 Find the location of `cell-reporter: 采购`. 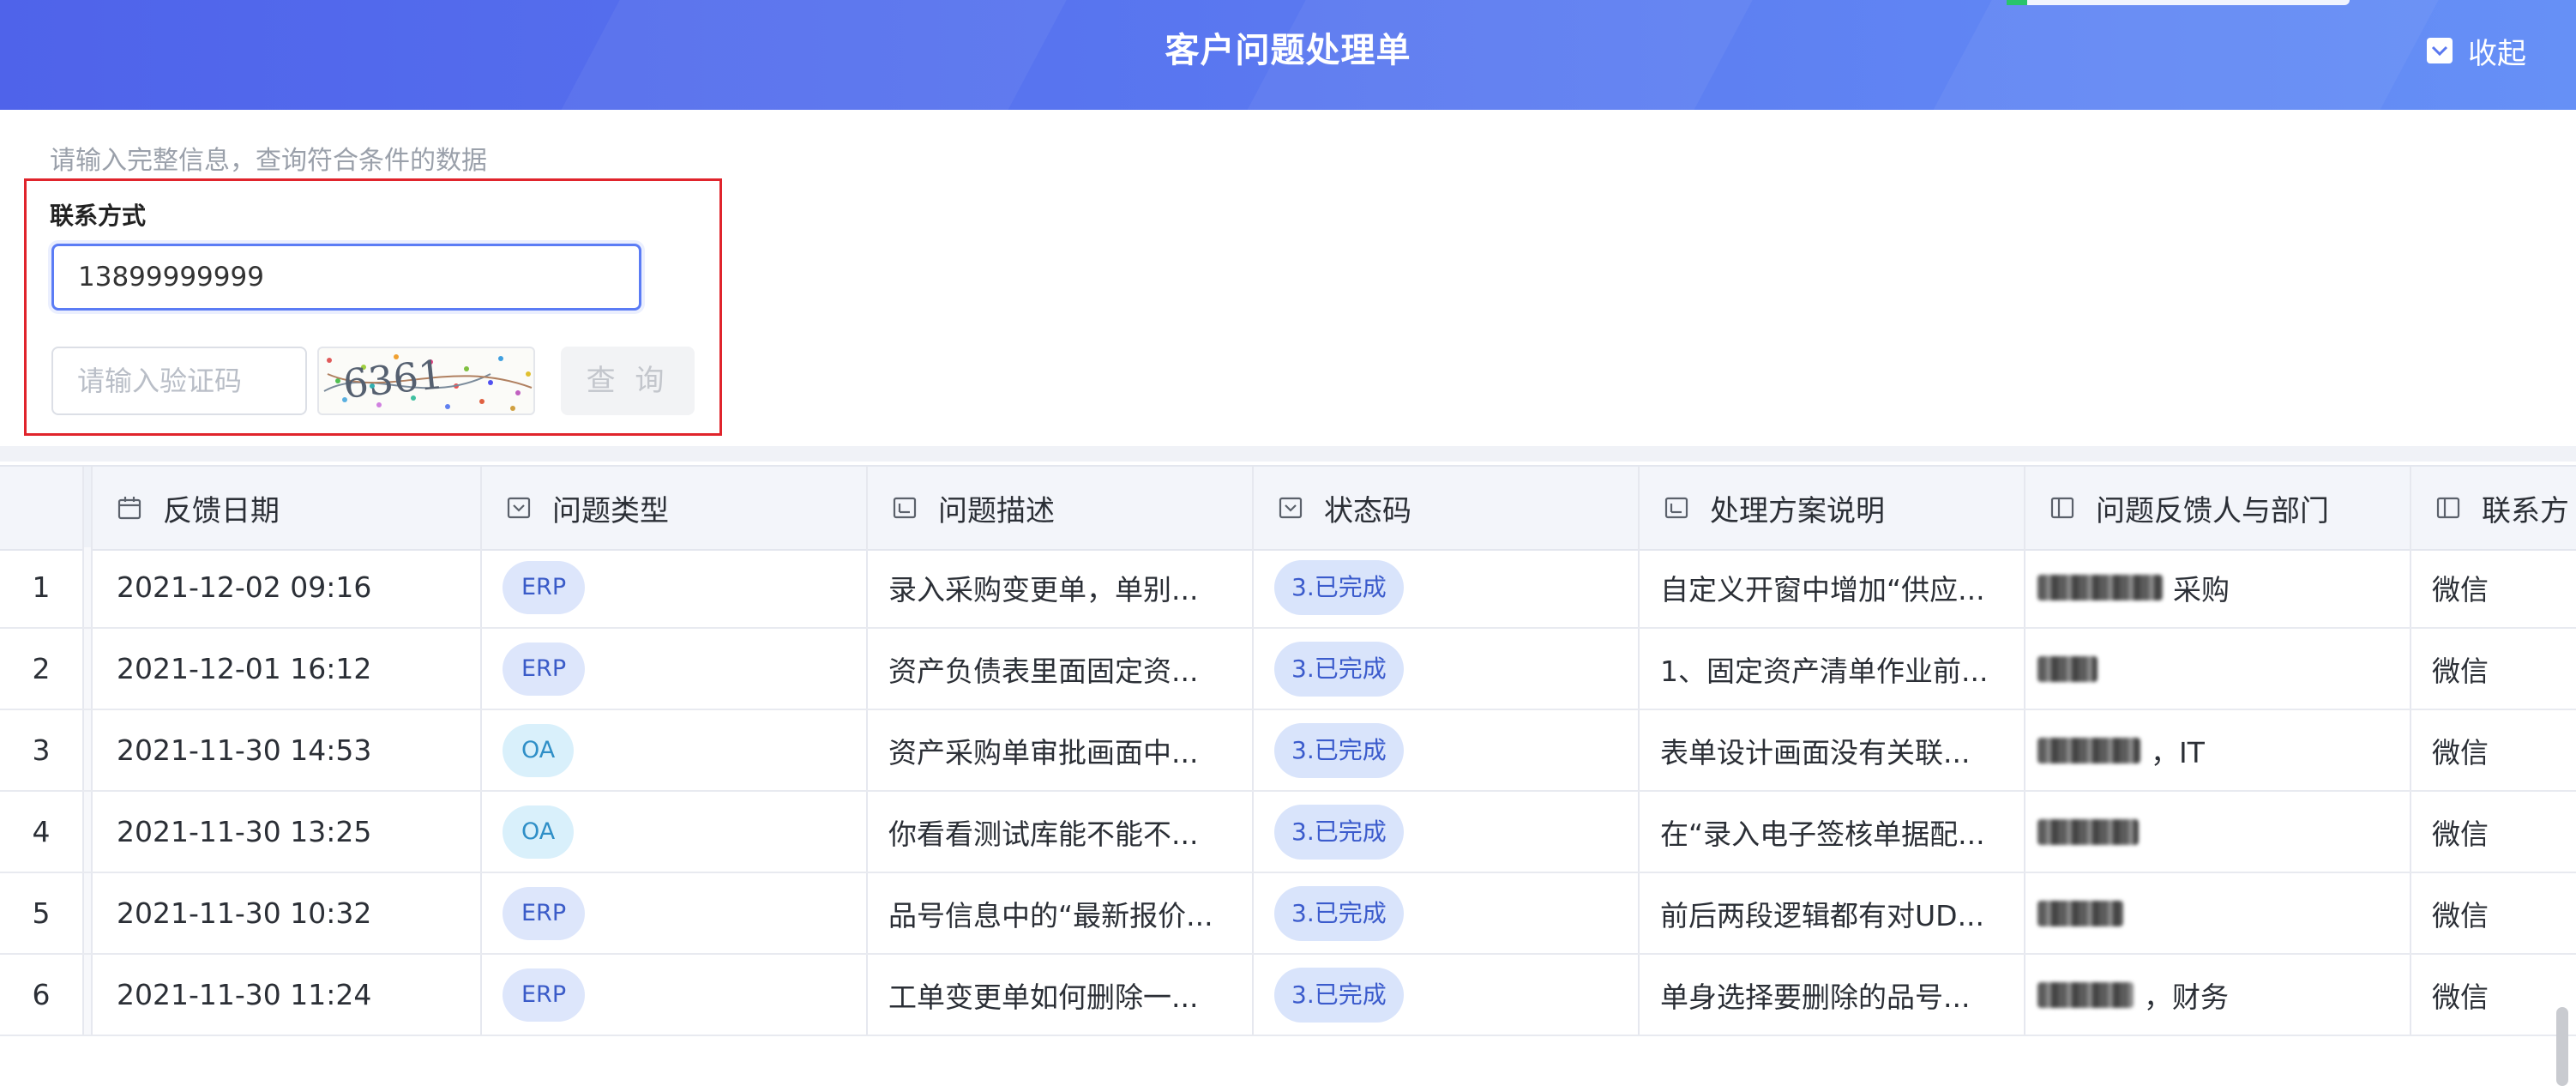

cell-reporter: 采购 is located at coordinates (2218, 587).